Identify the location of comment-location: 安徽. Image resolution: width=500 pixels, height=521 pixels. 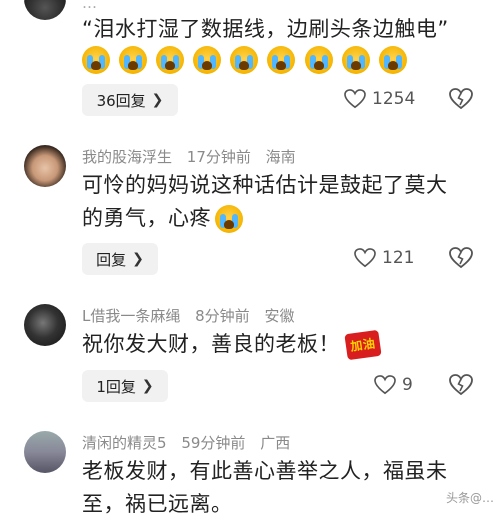
(279, 316).